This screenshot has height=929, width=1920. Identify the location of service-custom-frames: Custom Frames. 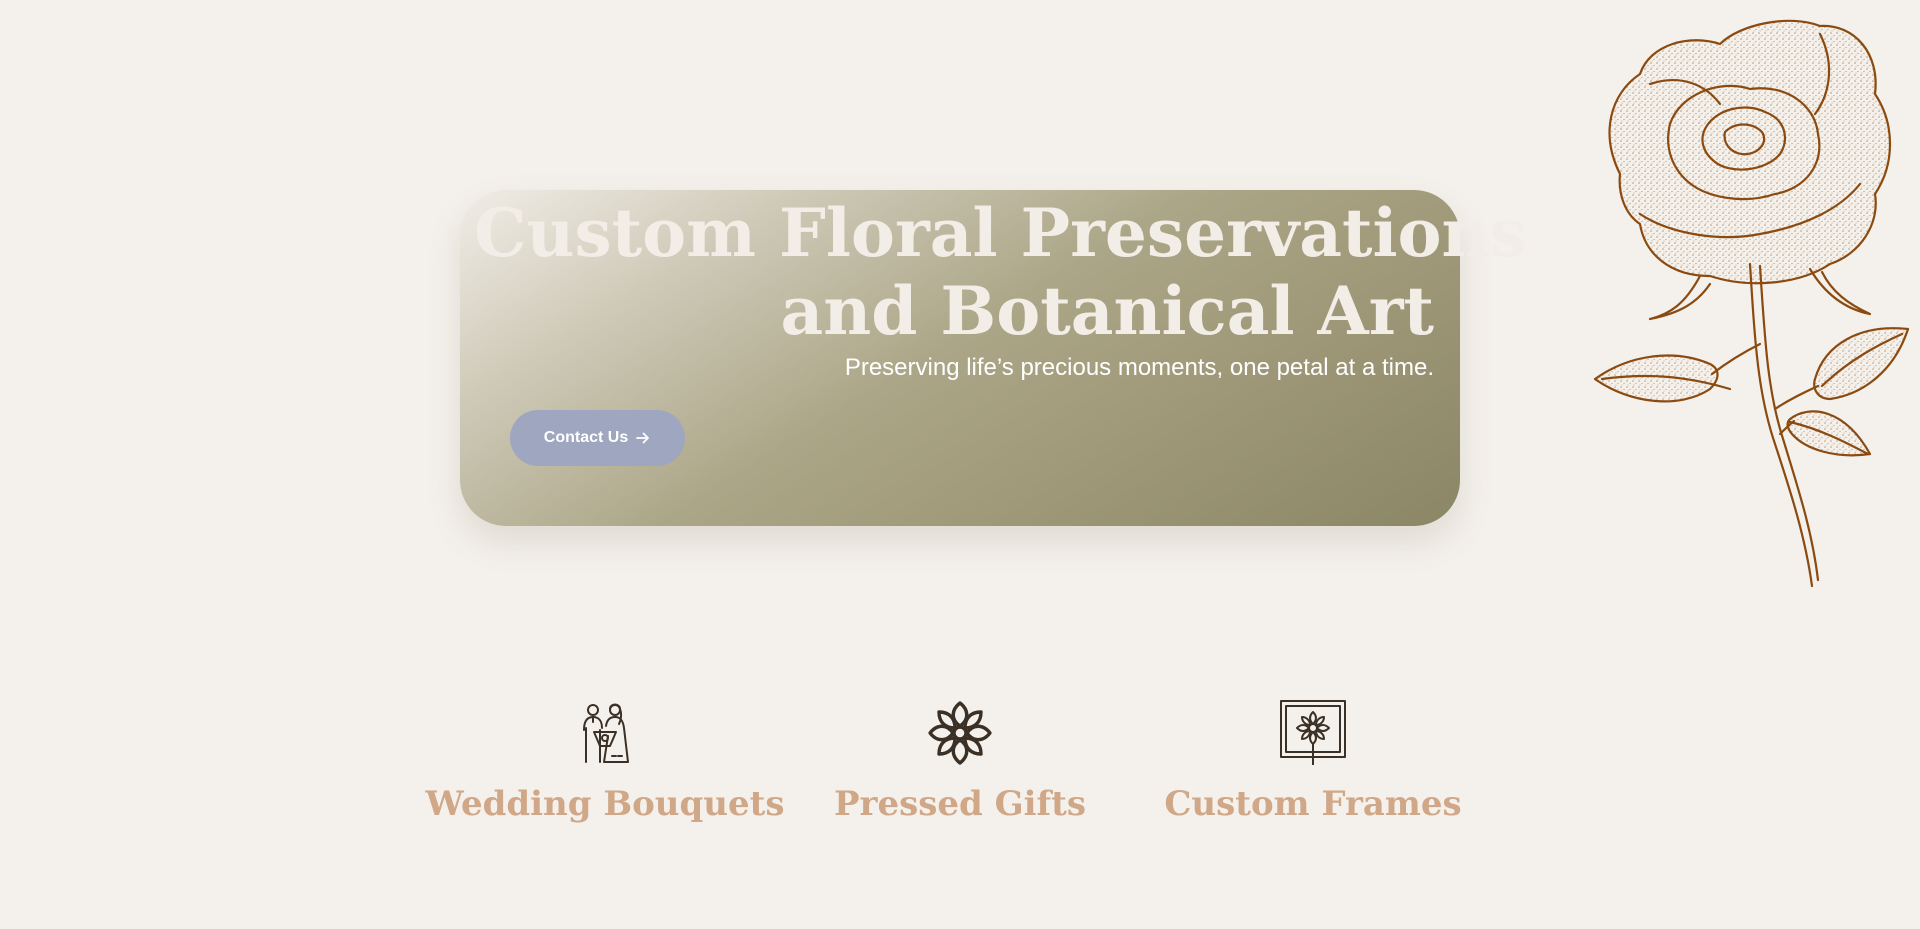
(1313, 775).